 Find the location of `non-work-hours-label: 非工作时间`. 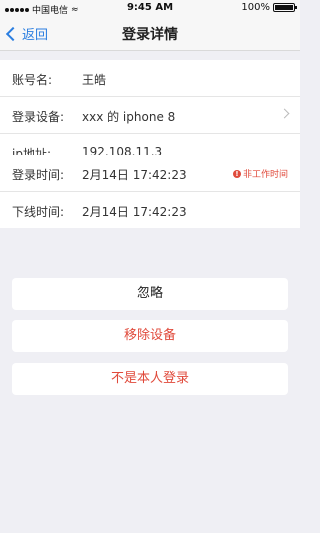

non-work-hours-label: 非工作时间 is located at coordinates (265, 175).